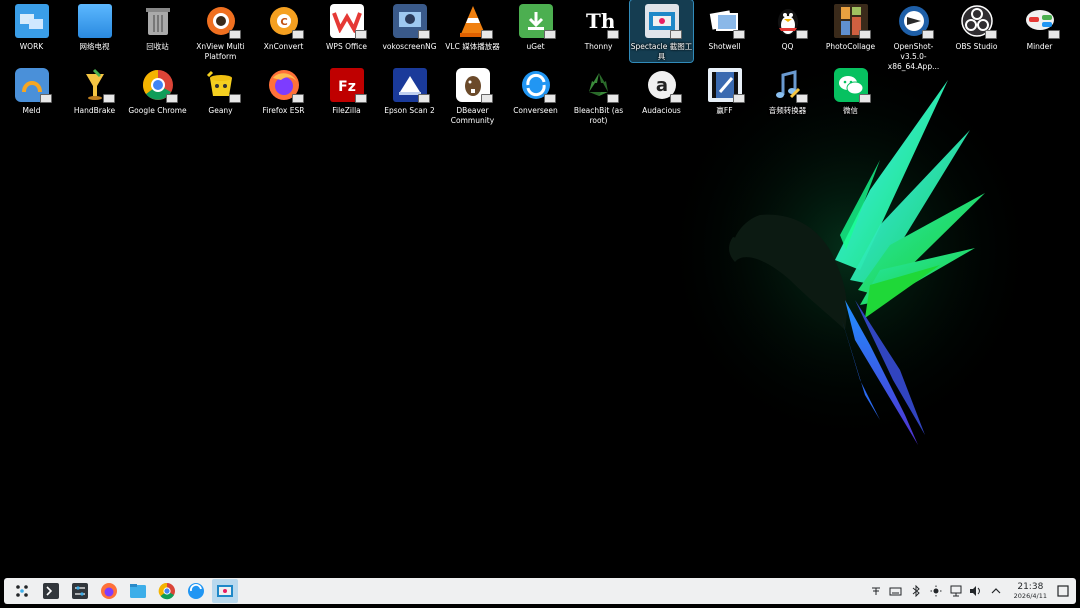 The height and width of the screenshot is (608, 1080). What do you see at coordinates (996, 591) in the screenshot?
I see `expand-tray-icon` at bounding box center [996, 591].